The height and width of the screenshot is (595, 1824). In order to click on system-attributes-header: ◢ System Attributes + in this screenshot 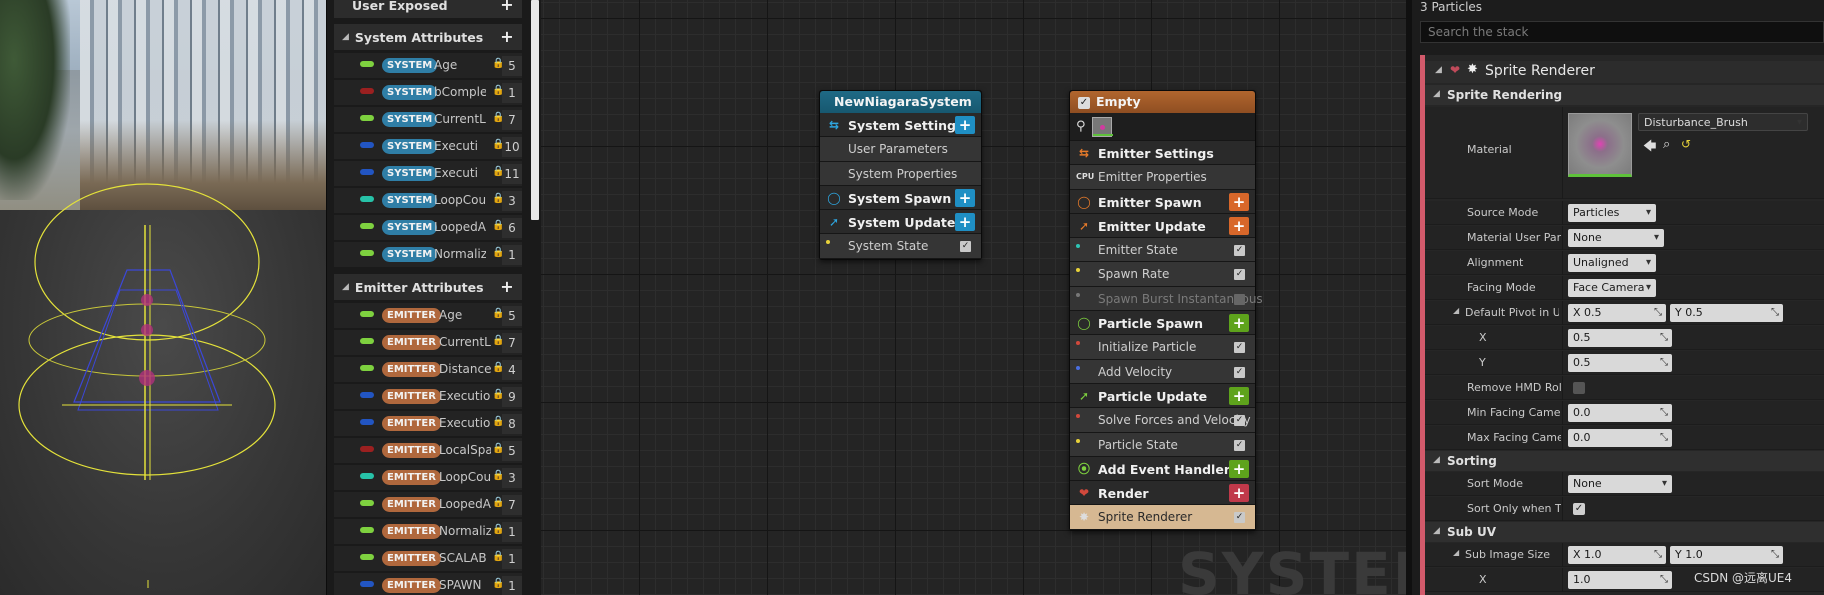, I will do `click(428, 37)`.